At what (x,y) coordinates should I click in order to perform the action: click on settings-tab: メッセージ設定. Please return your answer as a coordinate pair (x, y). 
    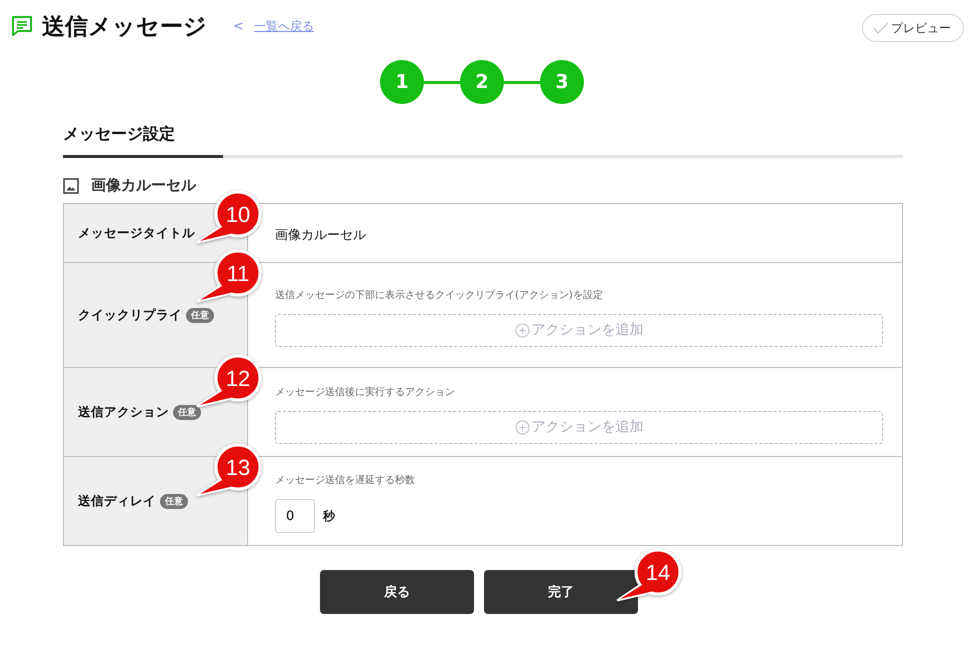
    Looking at the image, I should click on (143, 137).